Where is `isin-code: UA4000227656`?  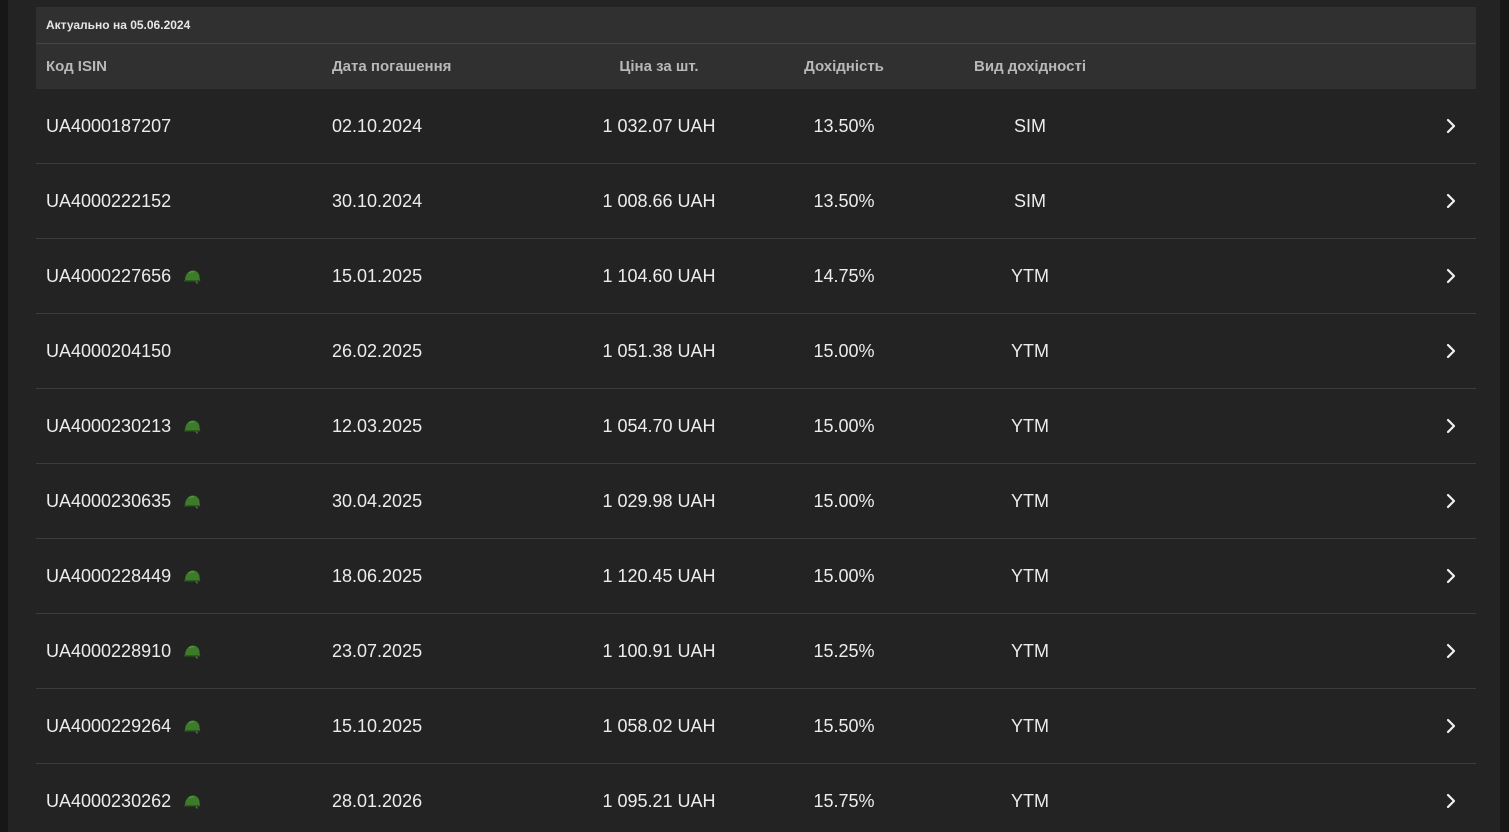
isin-code: UA4000227656 is located at coordinates (109, 275).